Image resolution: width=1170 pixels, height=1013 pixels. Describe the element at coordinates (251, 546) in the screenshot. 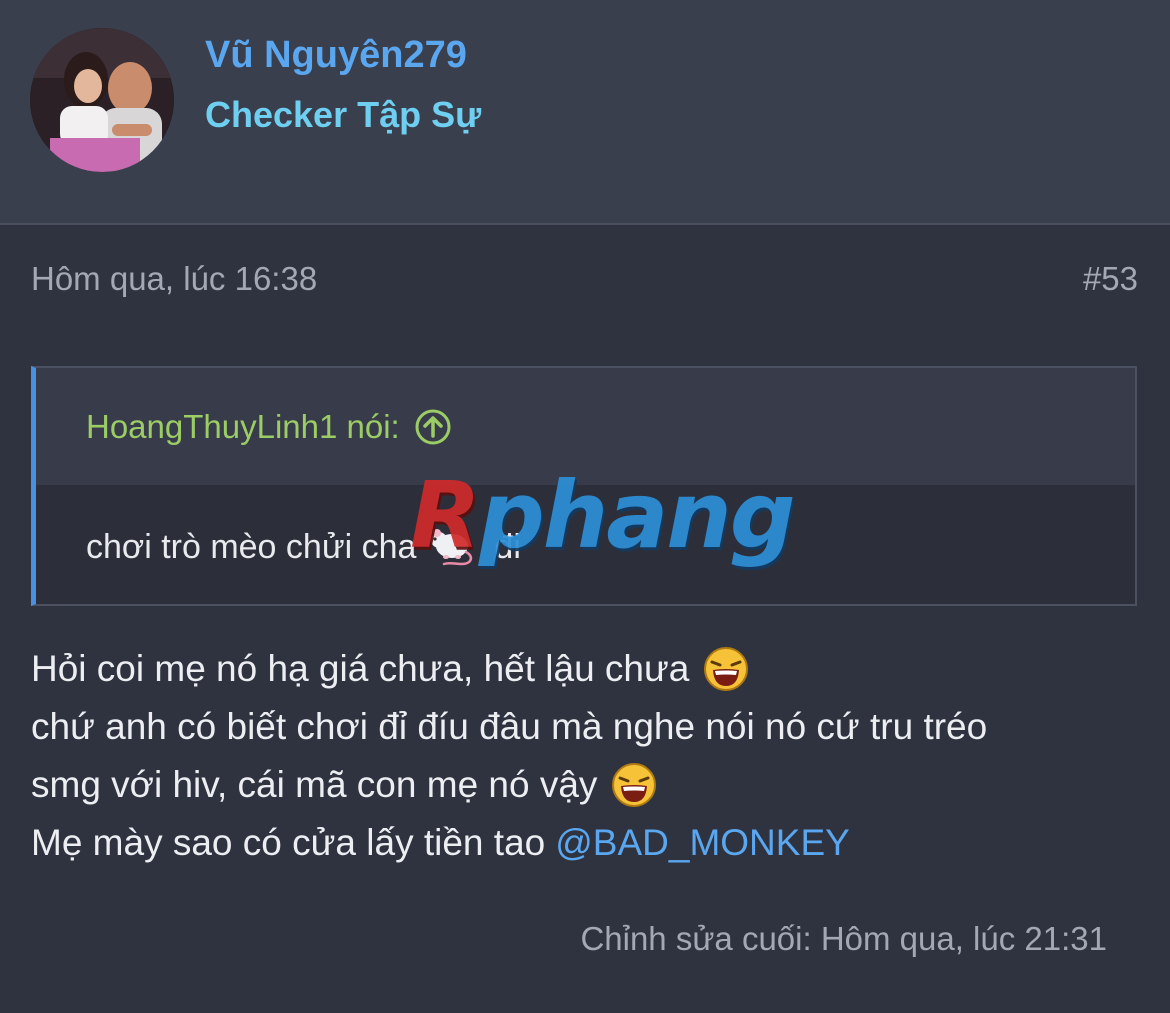

I see `quote-text-before: chơi trò mèo chửi cha` at that location.